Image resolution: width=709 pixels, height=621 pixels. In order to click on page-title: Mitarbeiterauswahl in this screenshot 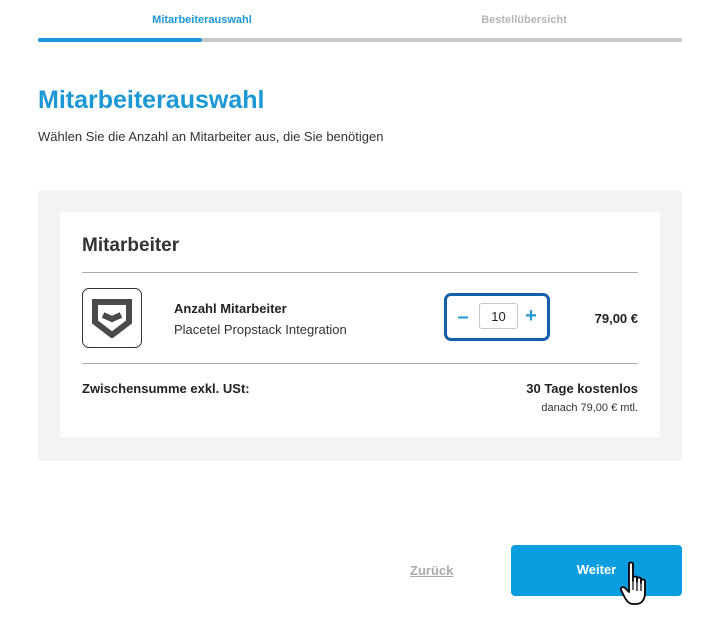, I will do `click(151, 100)`.